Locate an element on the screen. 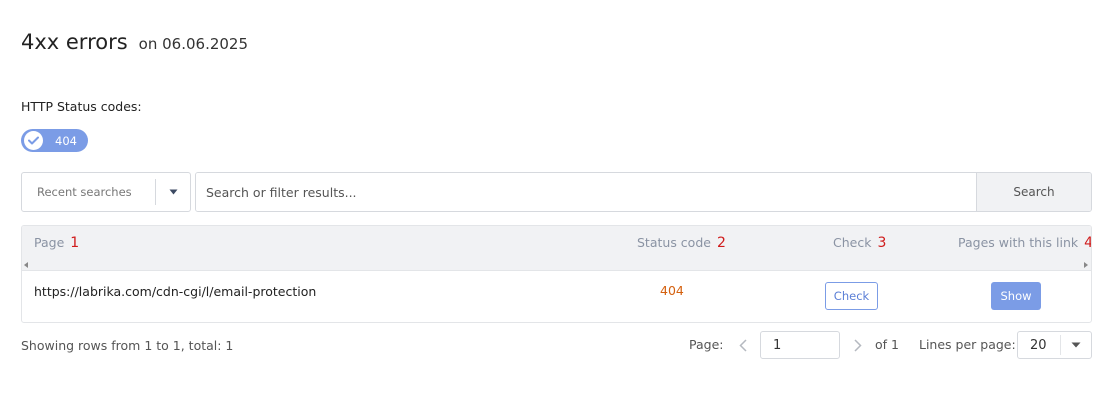  page-label: Page: is located at coordinates (706, 344).